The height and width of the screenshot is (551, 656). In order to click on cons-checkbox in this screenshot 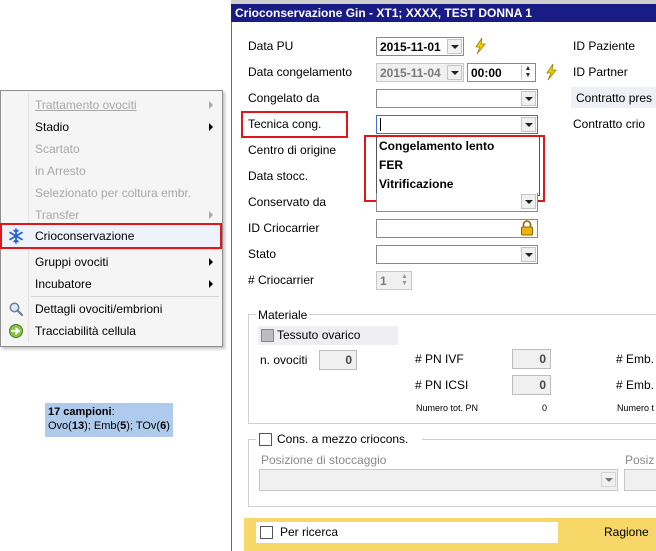, I will do `click(265, 439)`.